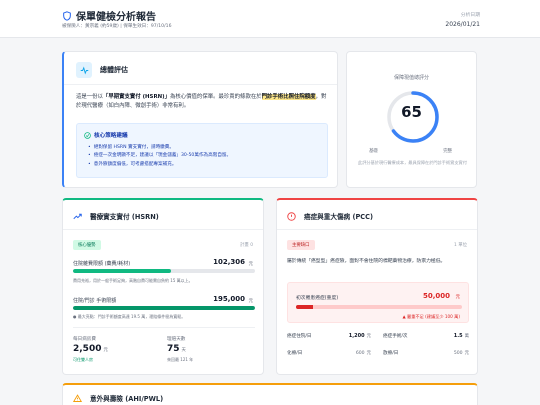 The height and width of the screenshot is (405, 540). I want to click on analysis-date: 2026/01/21, so click(462, 24).